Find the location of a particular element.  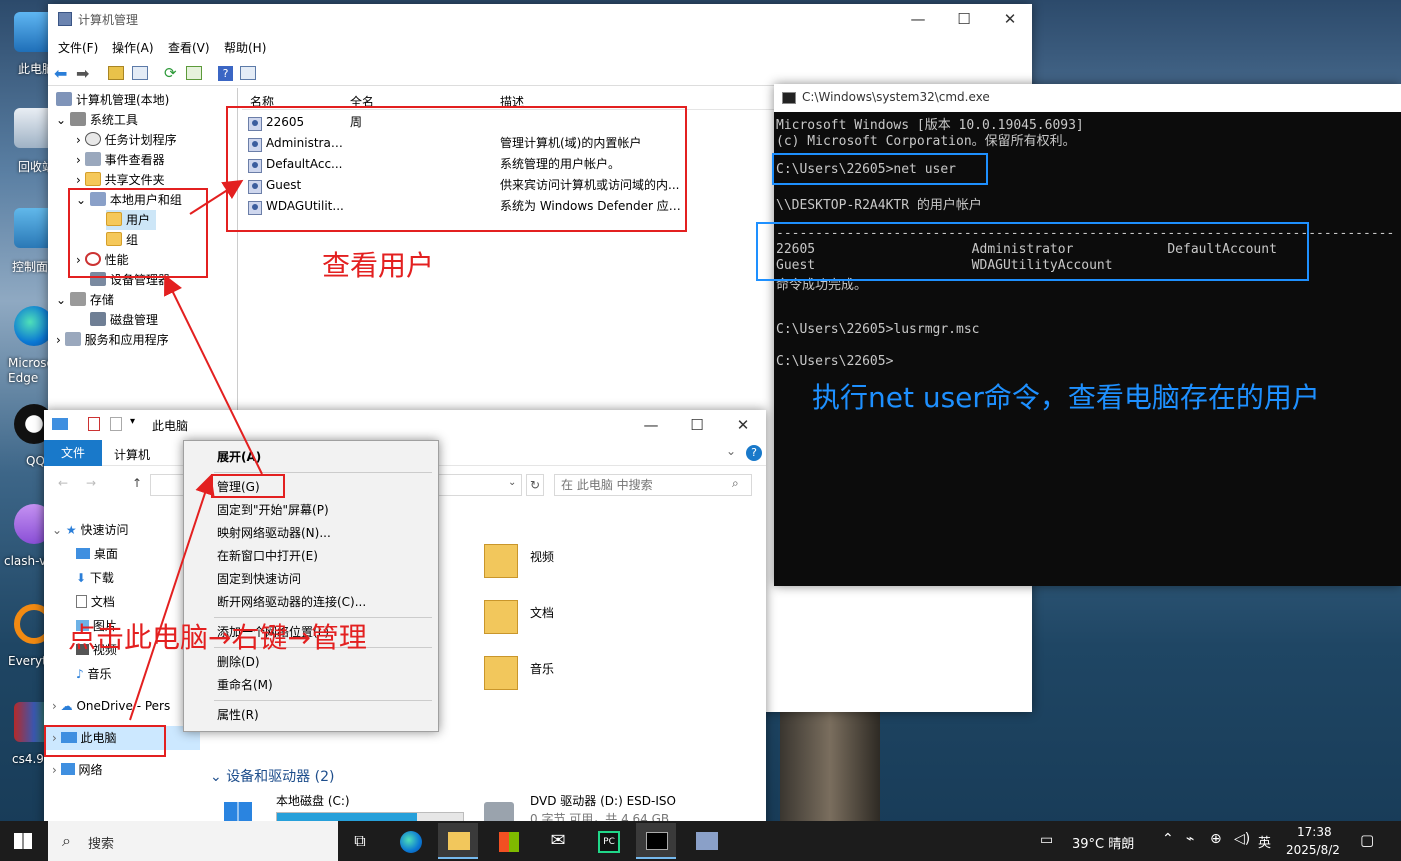

menu-file: 文件(F) is located at coordinates (78, 47).